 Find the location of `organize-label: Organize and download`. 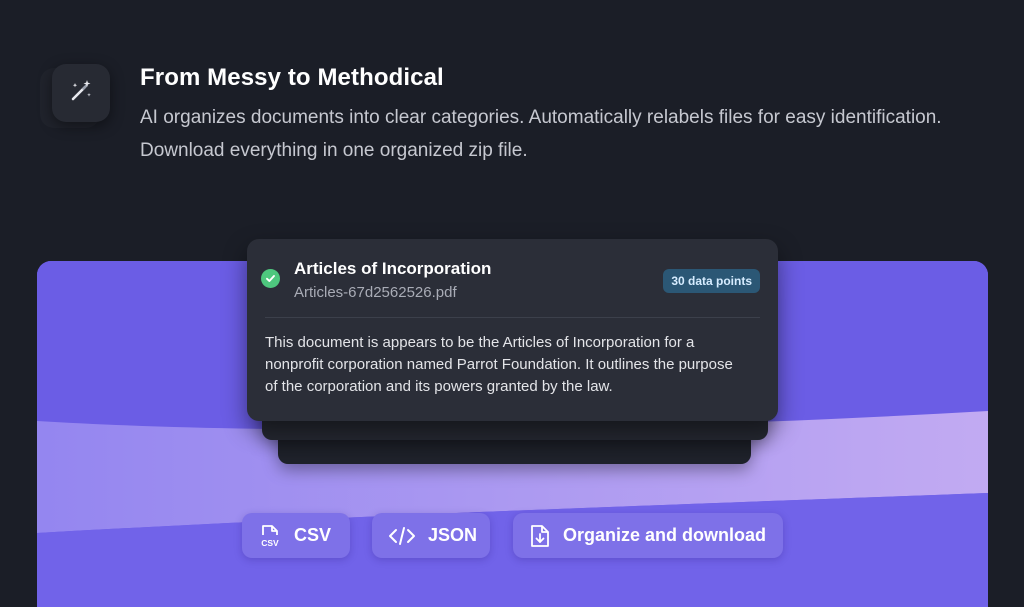

organize-label: Organize and download is located at coordinates (665, 535).